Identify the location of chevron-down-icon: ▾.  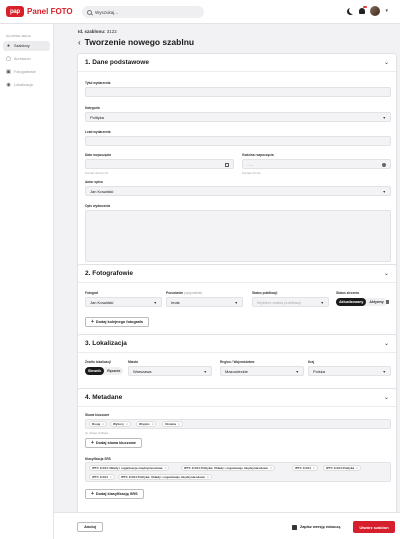
(386, 11).